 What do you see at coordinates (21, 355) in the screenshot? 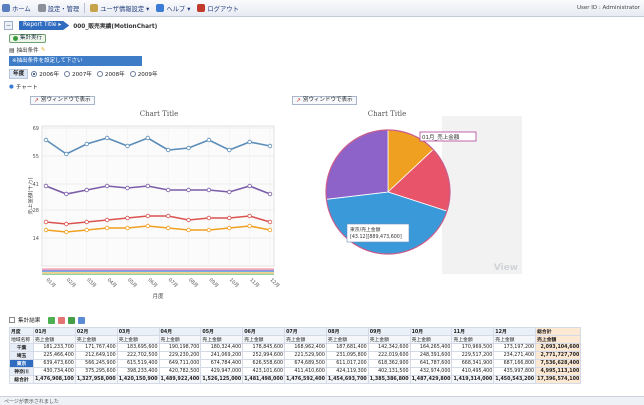
I see `region-name: 埼玉` at bounding box center [21, 355].